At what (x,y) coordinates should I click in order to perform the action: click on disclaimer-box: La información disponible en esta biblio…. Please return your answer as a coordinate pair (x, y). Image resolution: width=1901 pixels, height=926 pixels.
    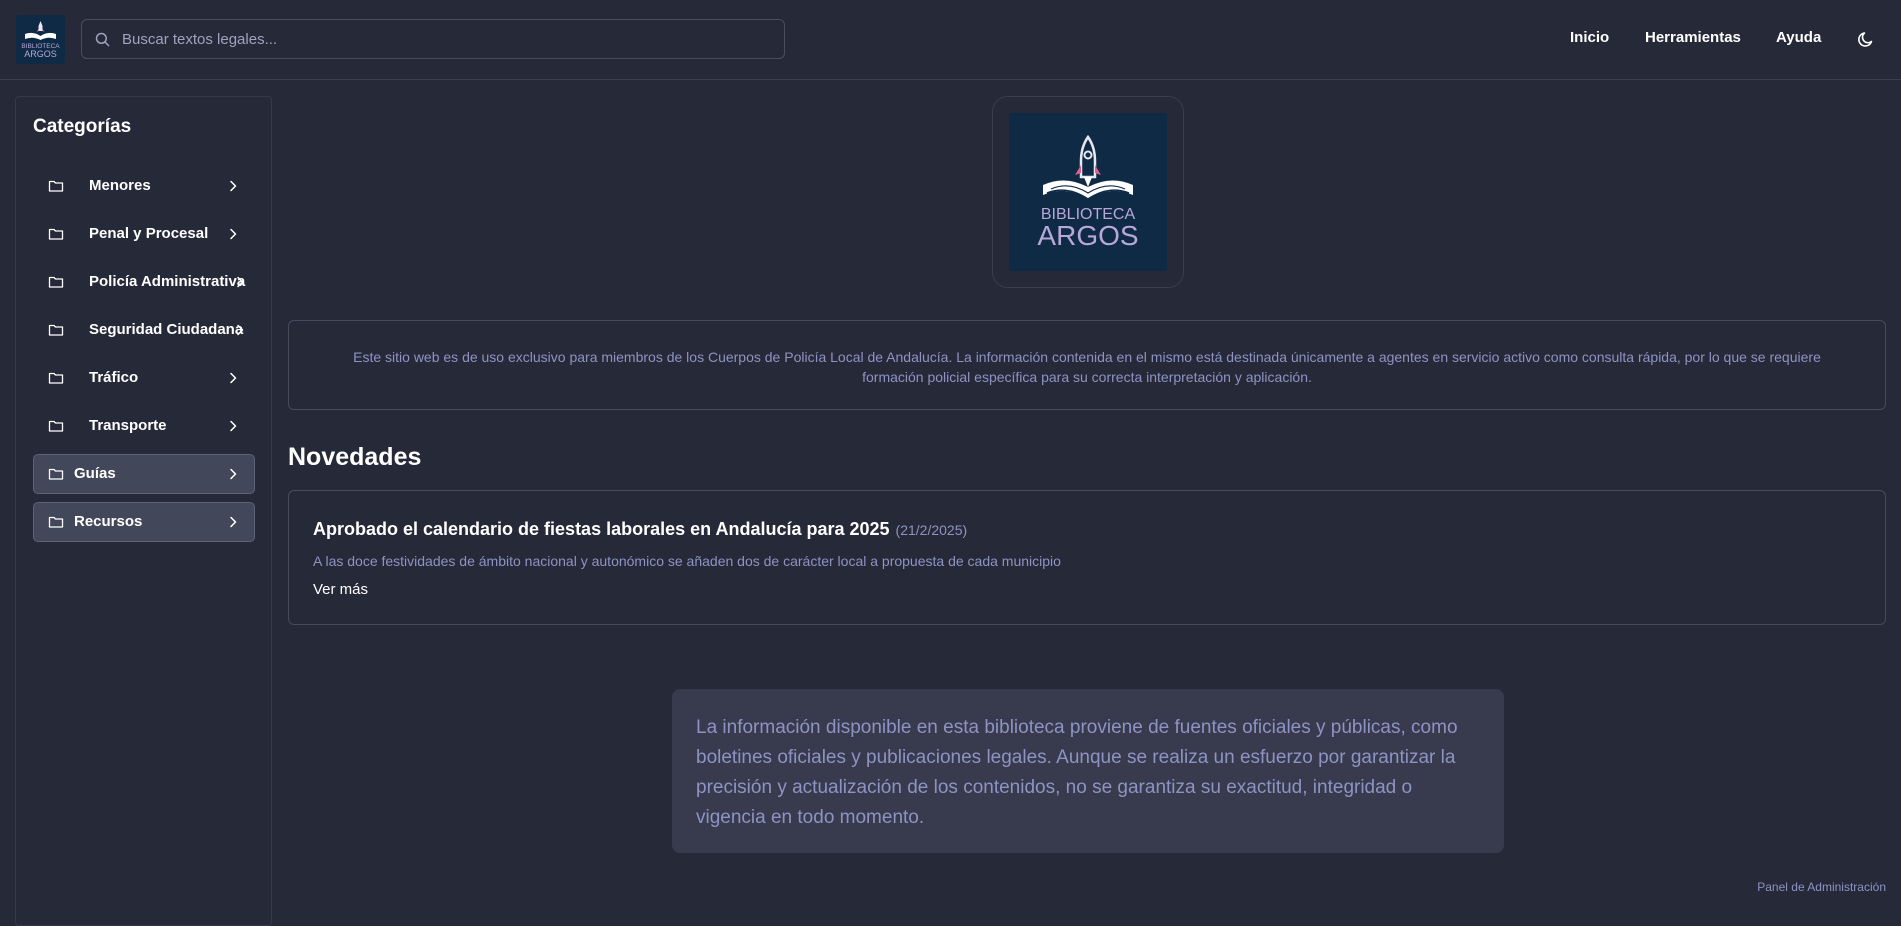
    Looking at the image, I should click on (1088, 771).